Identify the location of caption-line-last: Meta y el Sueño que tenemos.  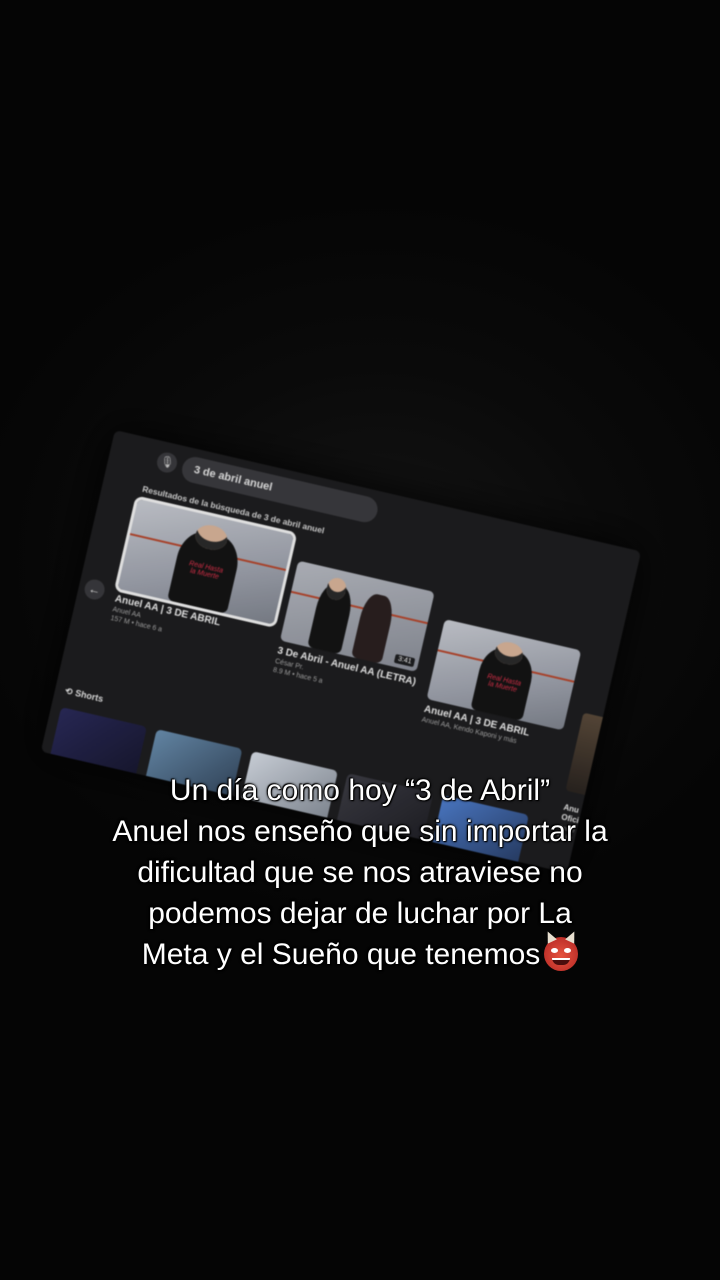
(360, 954).